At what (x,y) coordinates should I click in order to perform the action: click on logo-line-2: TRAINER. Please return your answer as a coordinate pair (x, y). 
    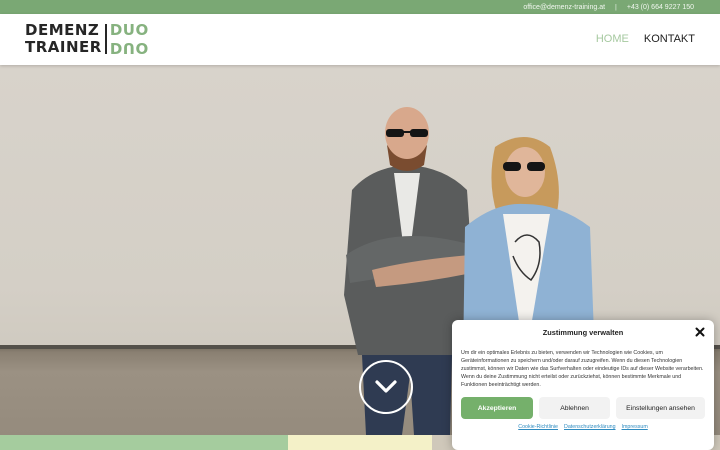
    Looking at the image, I should click on (63, 47).